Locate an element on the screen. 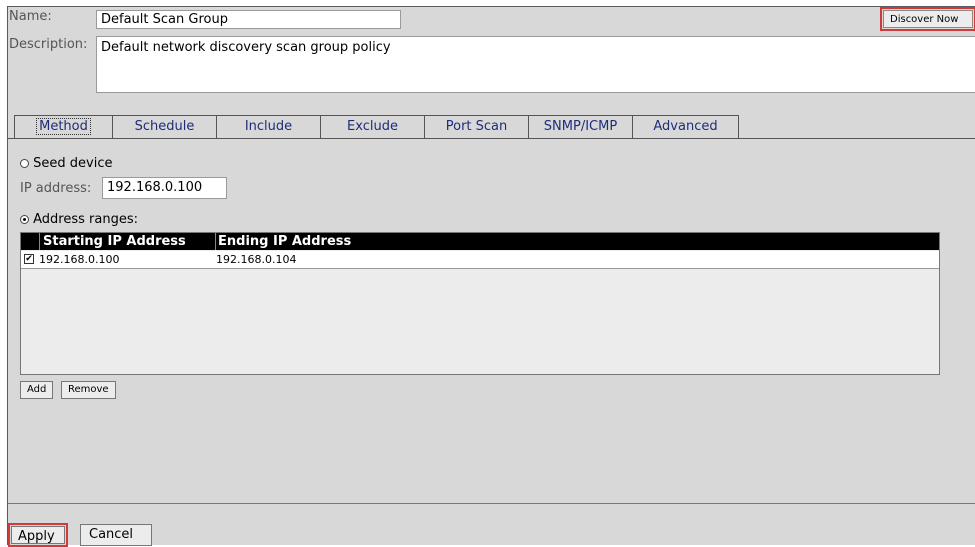 The image size is (975, 547). tab-include: Include is located at coordinates (269, 127).